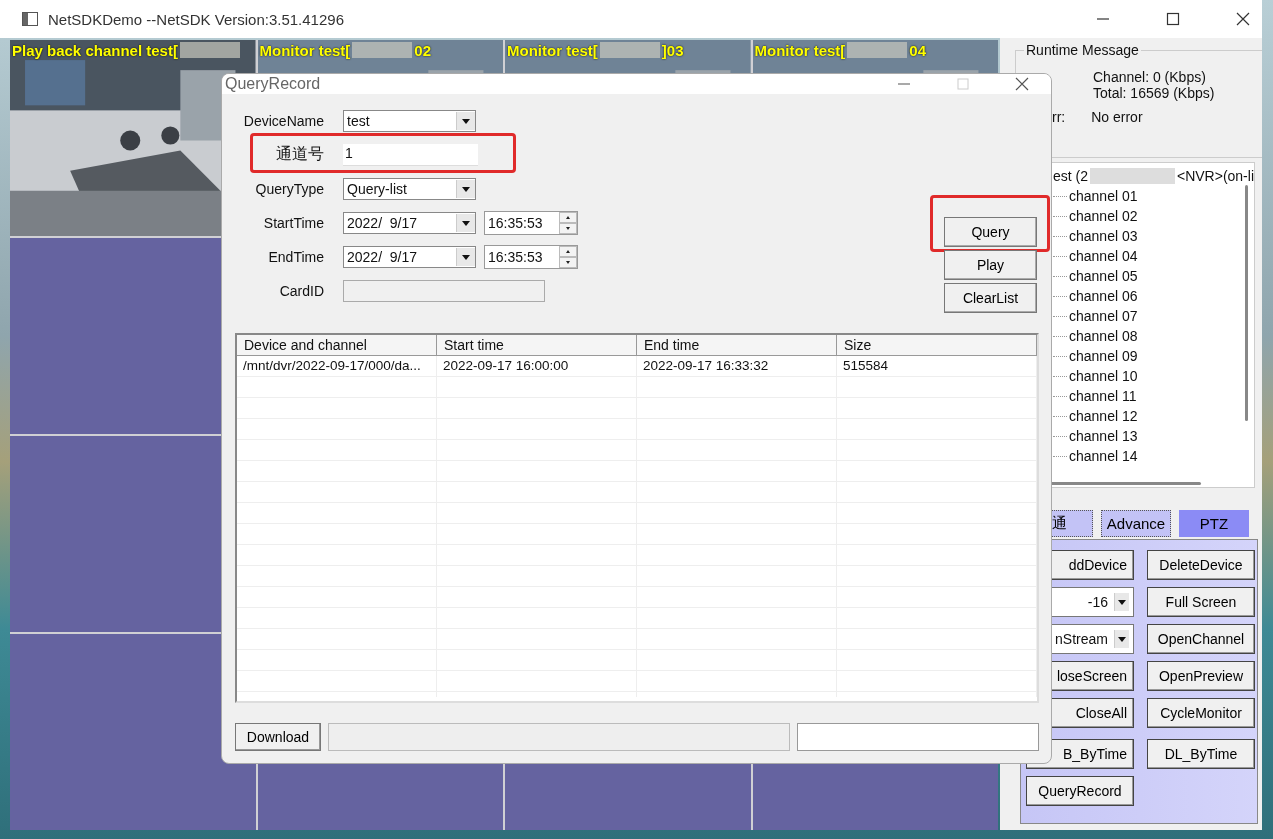  Describe the element at coordinates (918, 737) in the screenshot. I see `input-field` at that location.